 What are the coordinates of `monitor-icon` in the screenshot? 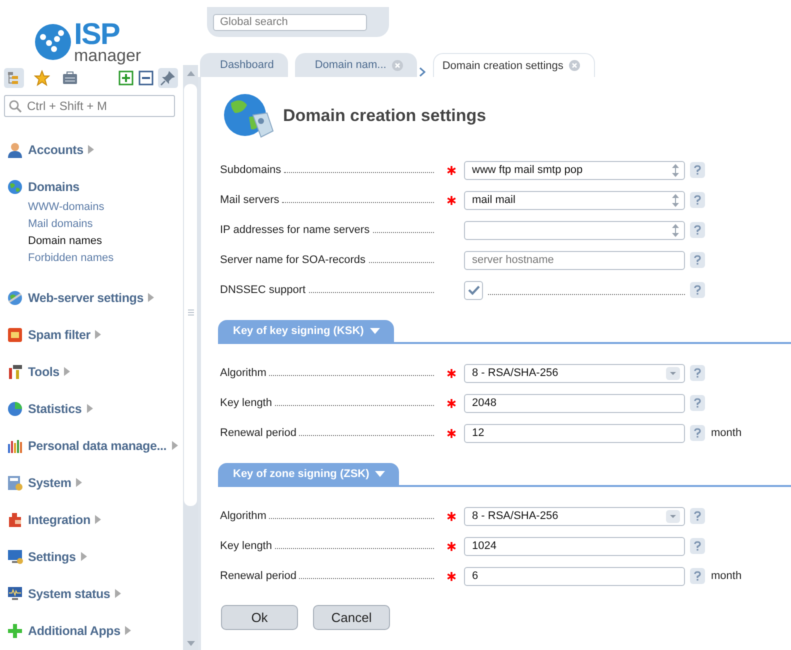 It's located at (15, 556).